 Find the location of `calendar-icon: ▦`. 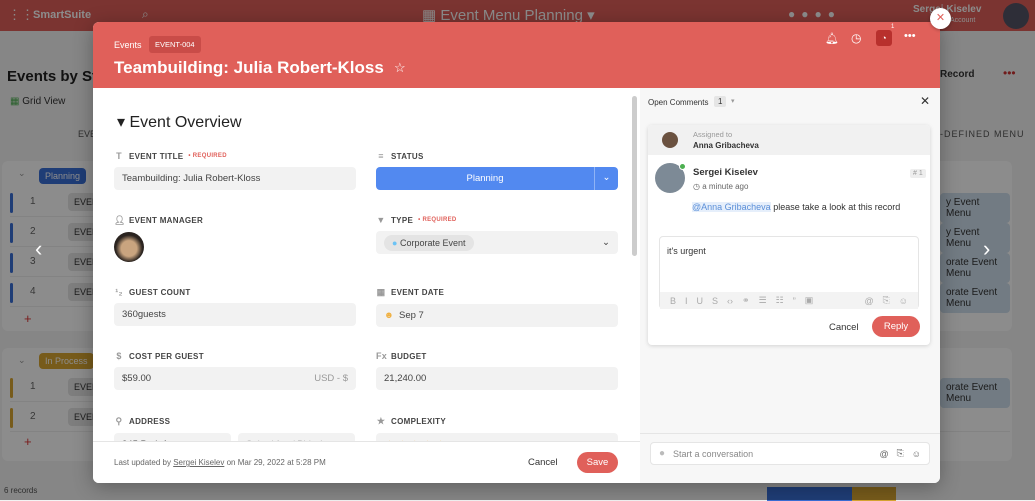

calendar-icon: ▦ is located at coordinates (381, 292).